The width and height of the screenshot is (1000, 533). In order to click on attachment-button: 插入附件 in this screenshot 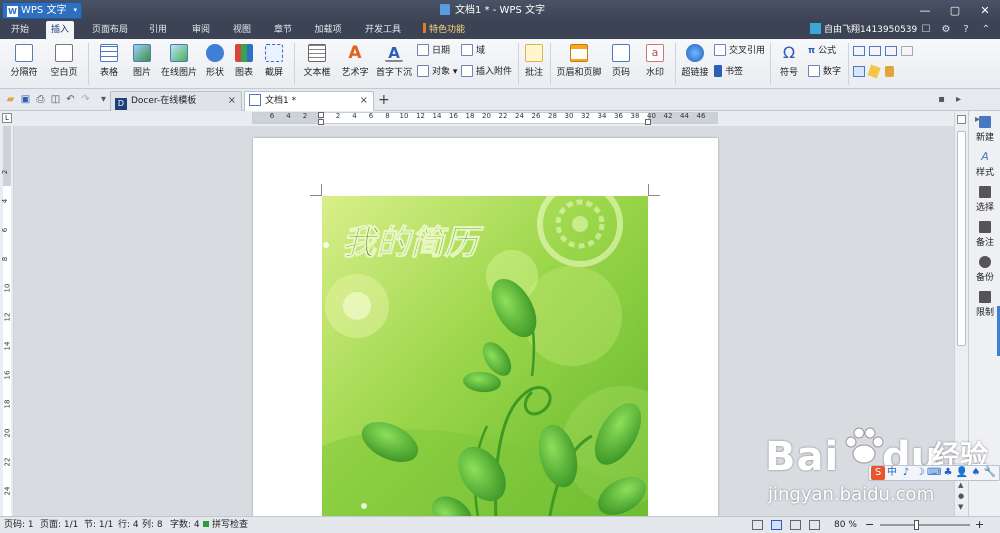, I will do `click(486, 72)`.